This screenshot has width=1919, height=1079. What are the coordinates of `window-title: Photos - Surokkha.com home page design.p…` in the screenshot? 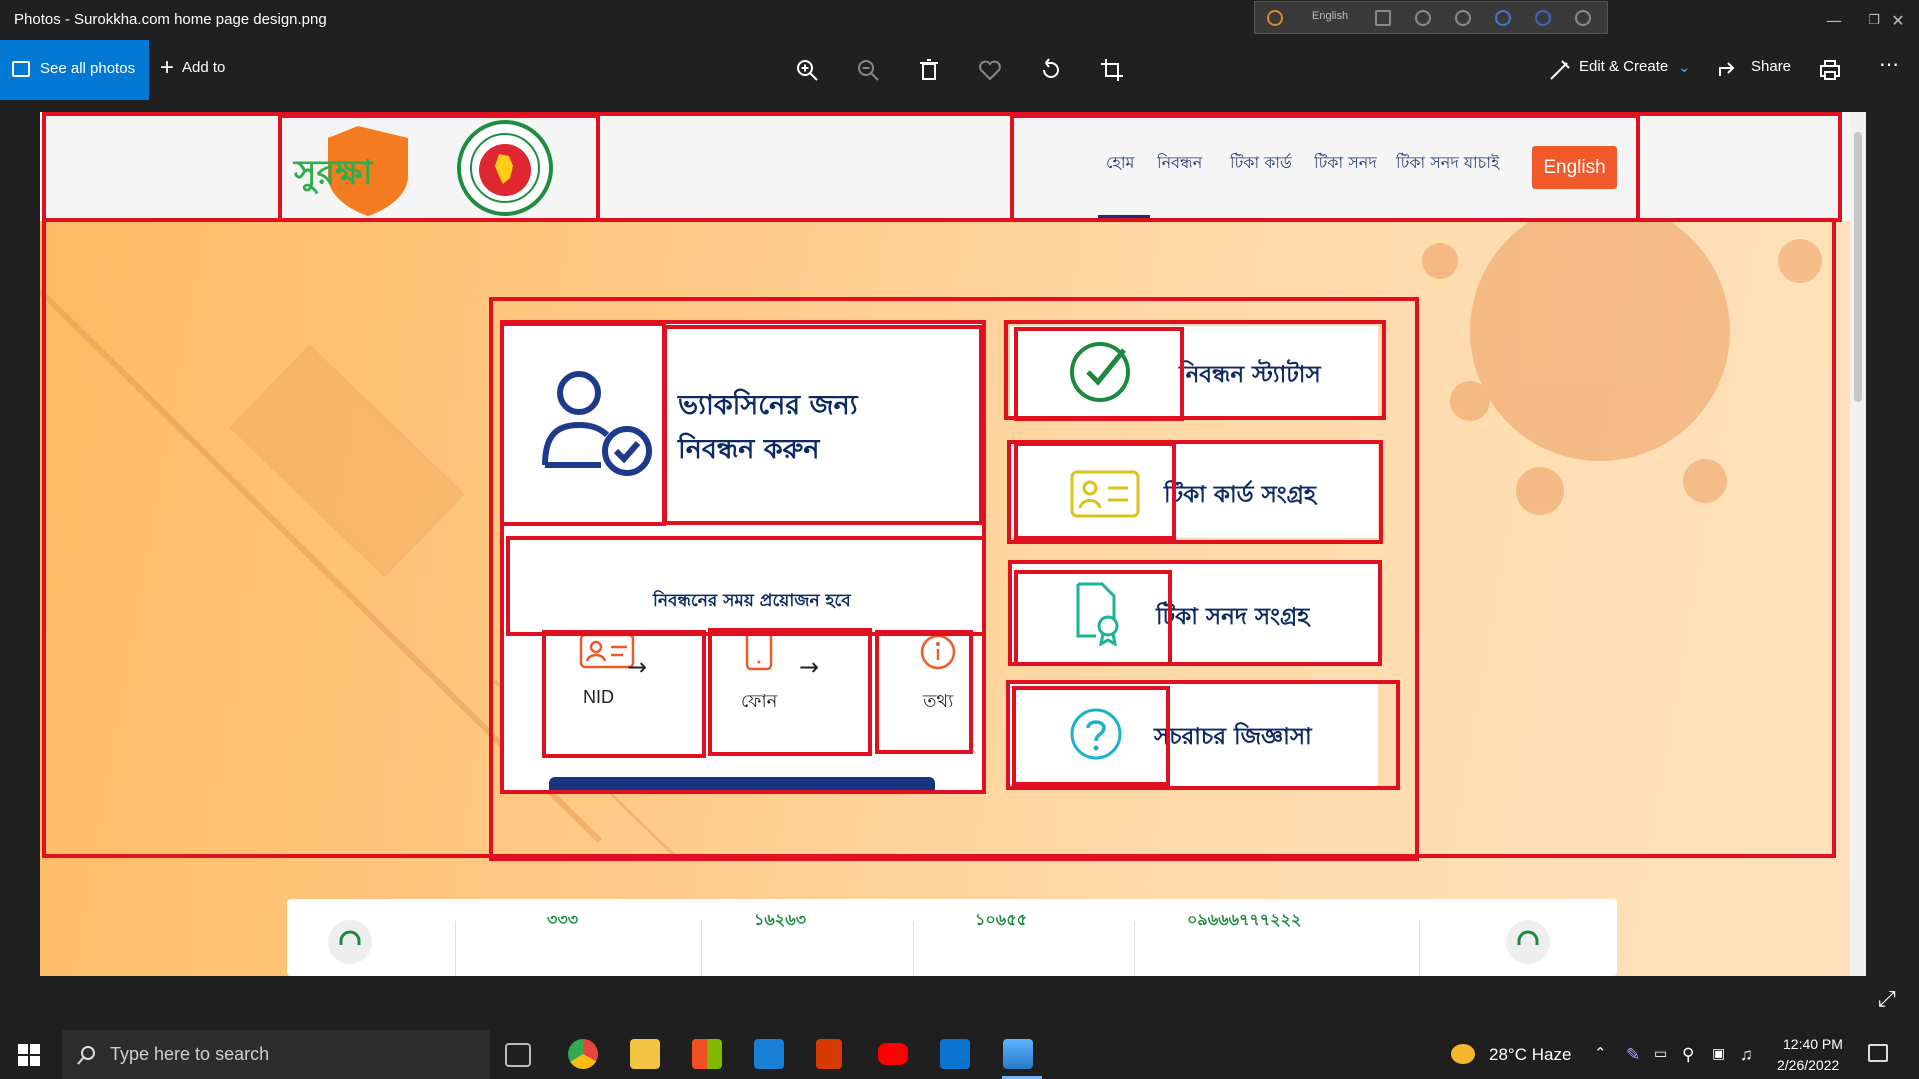 It's located at (170, 19).